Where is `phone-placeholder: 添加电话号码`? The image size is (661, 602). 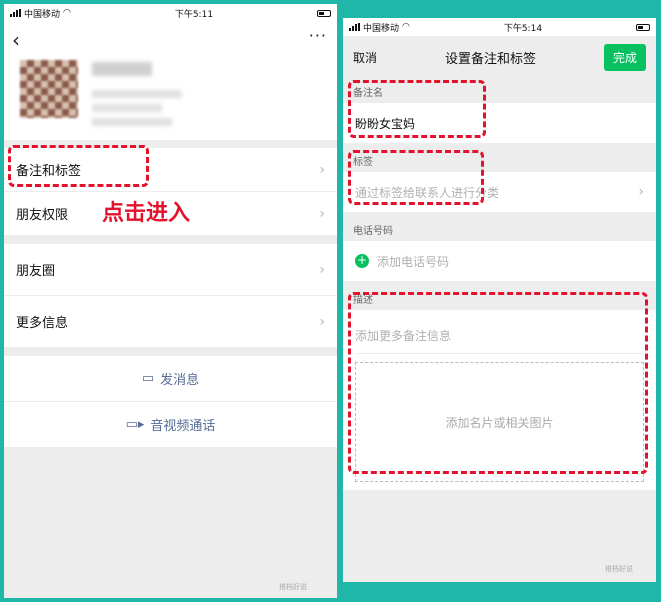
phone-placeholder: 添加电话号码 is located at coordinates (413, 261).